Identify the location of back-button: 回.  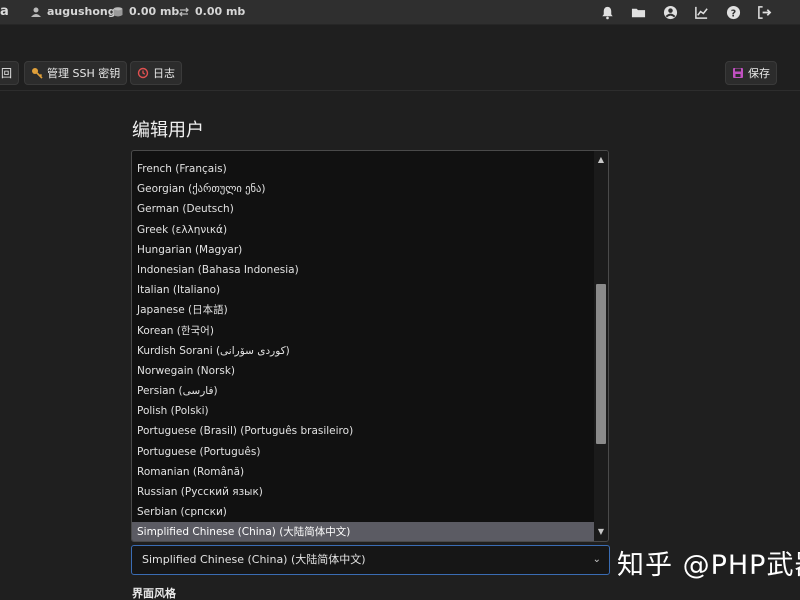
(9, 73).